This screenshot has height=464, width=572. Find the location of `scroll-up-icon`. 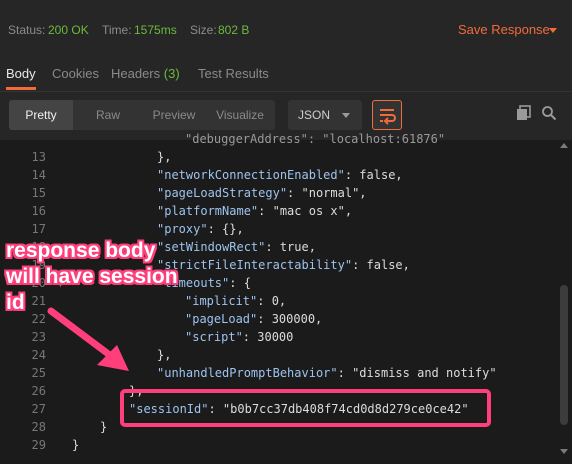

scroll-up-icon is located at coordinates (564, 145).